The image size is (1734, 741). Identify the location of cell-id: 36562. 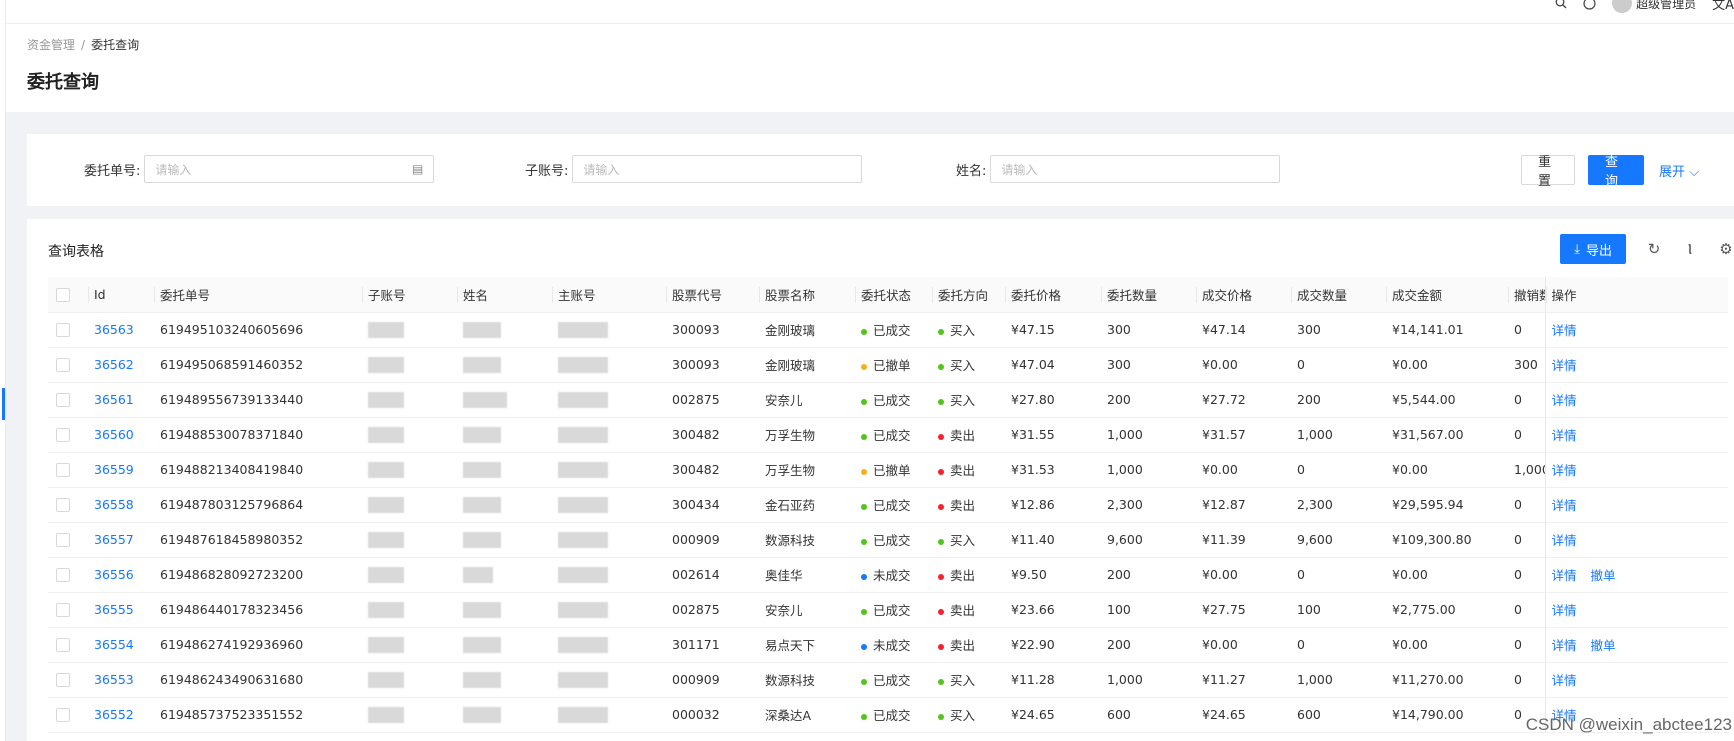
(121, 365).